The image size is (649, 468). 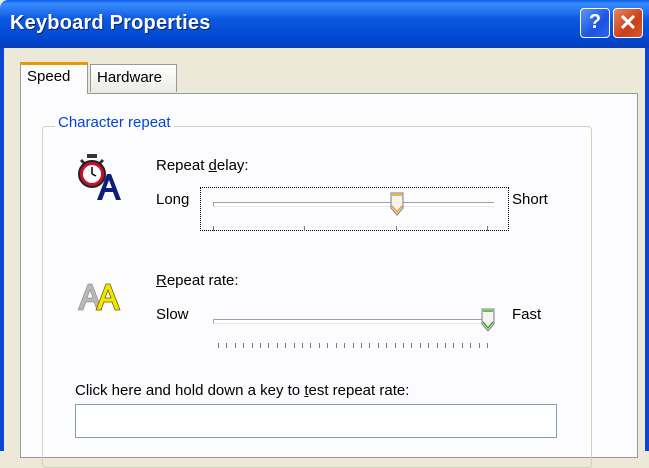 I want to click on close-button: ✕, so click(x=628, y=23).